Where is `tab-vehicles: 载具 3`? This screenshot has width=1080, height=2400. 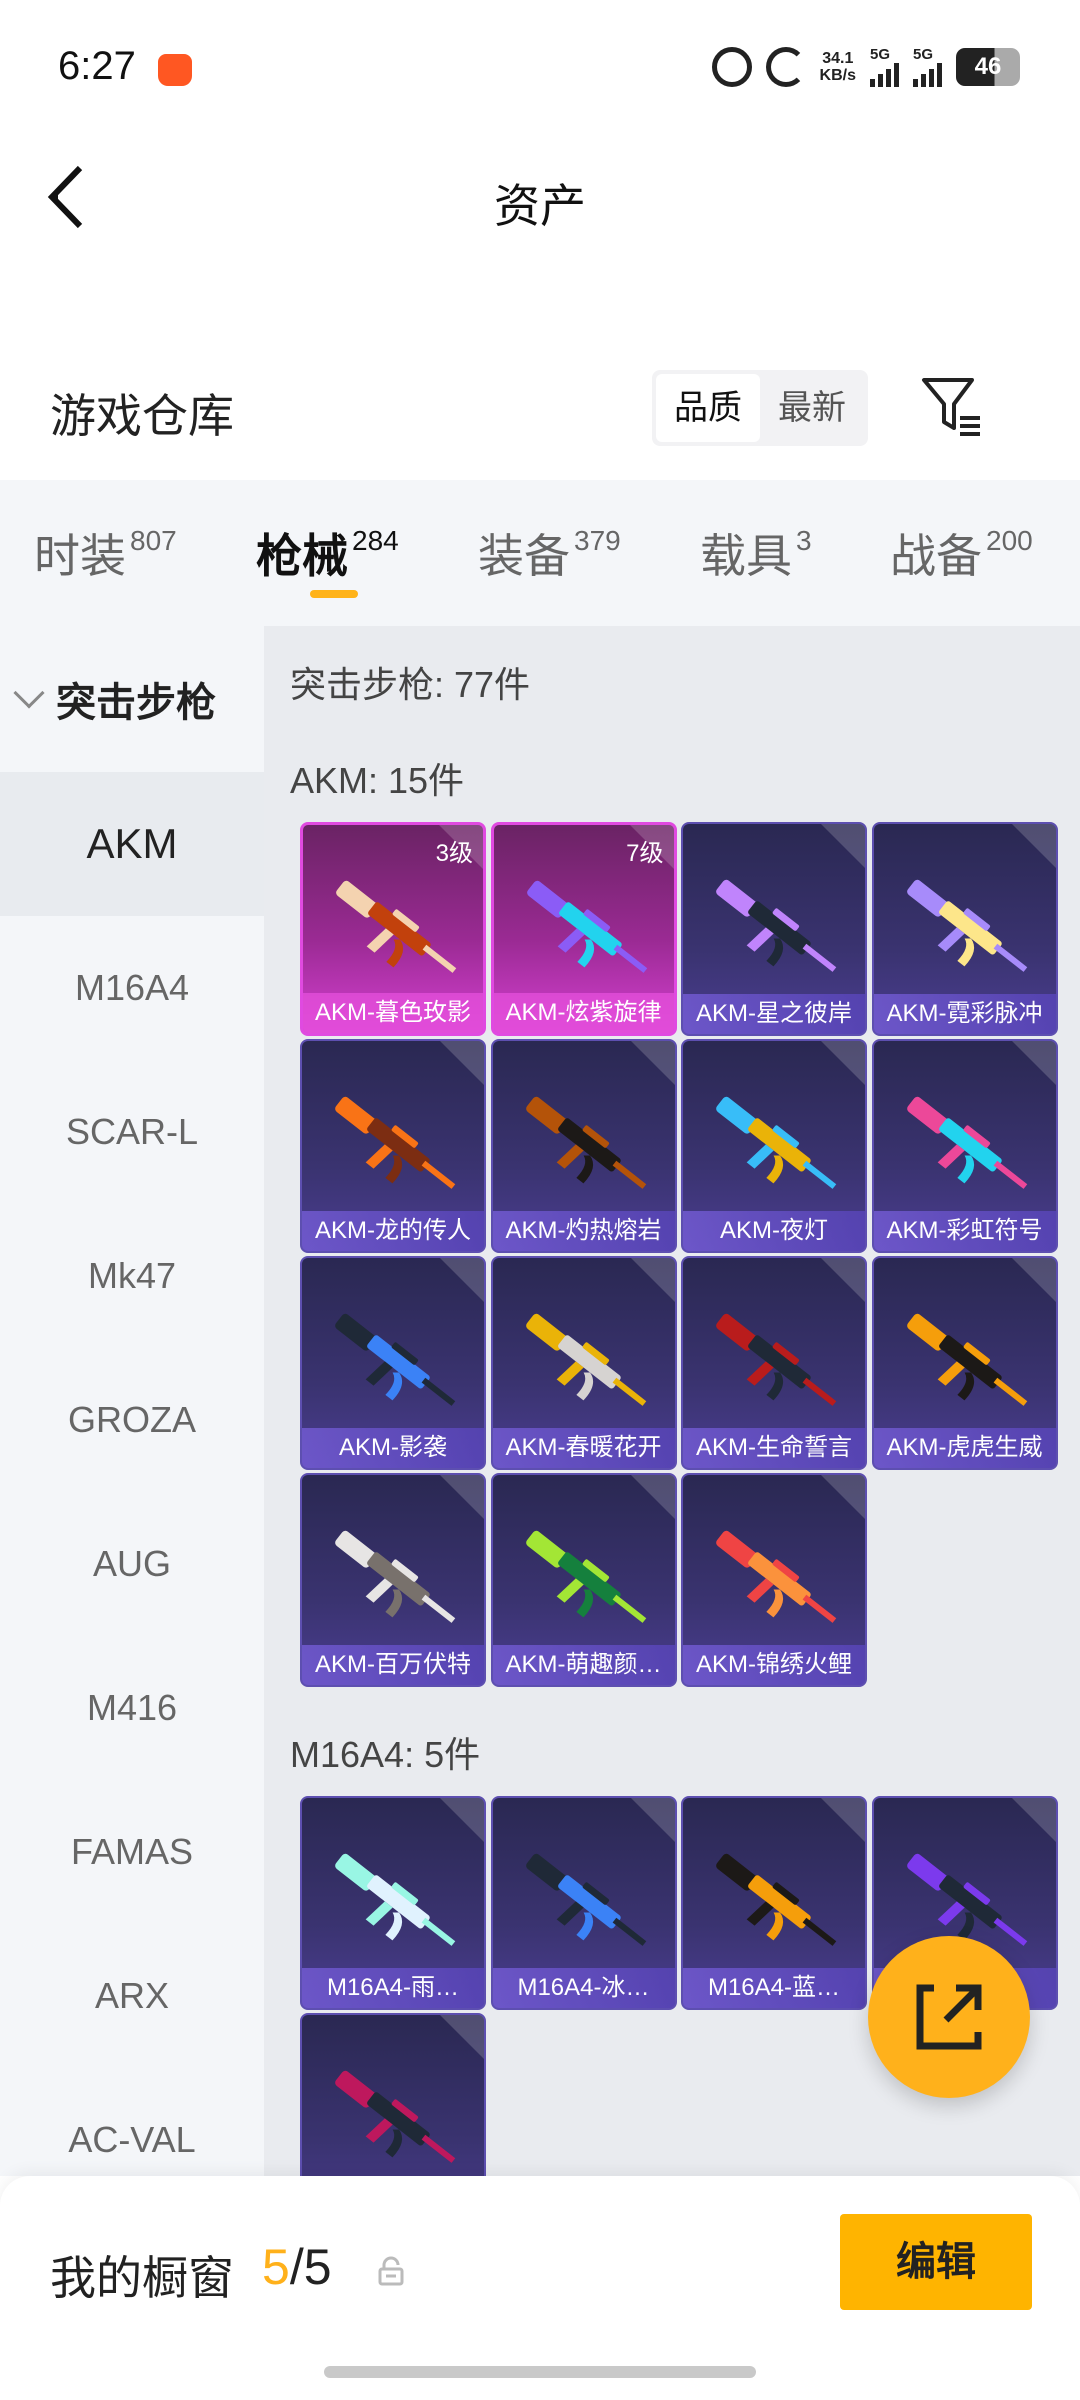 tab-vehicles: 载具 3 is located at coordinates (756, 553).